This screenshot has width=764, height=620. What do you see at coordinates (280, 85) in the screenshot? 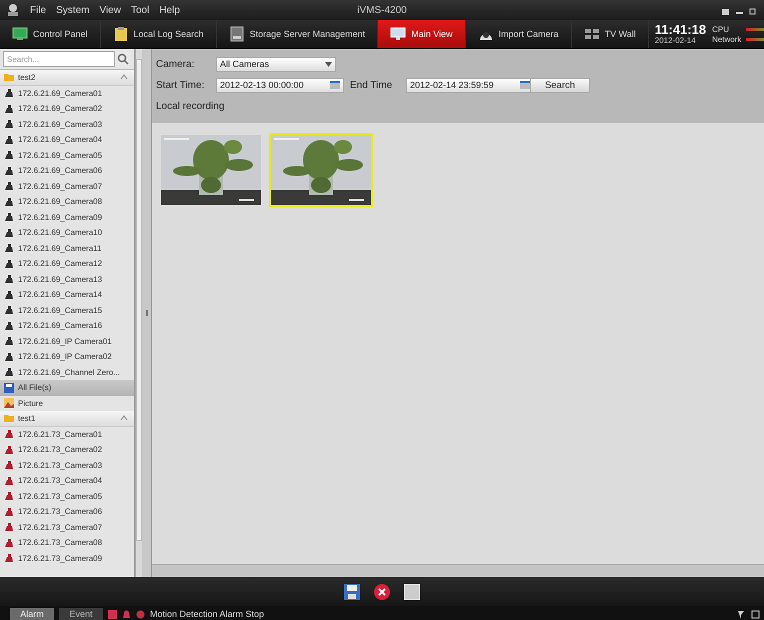
I see `date-field: 2012-02-13 00:00:00` at bounding box center [280, 85].